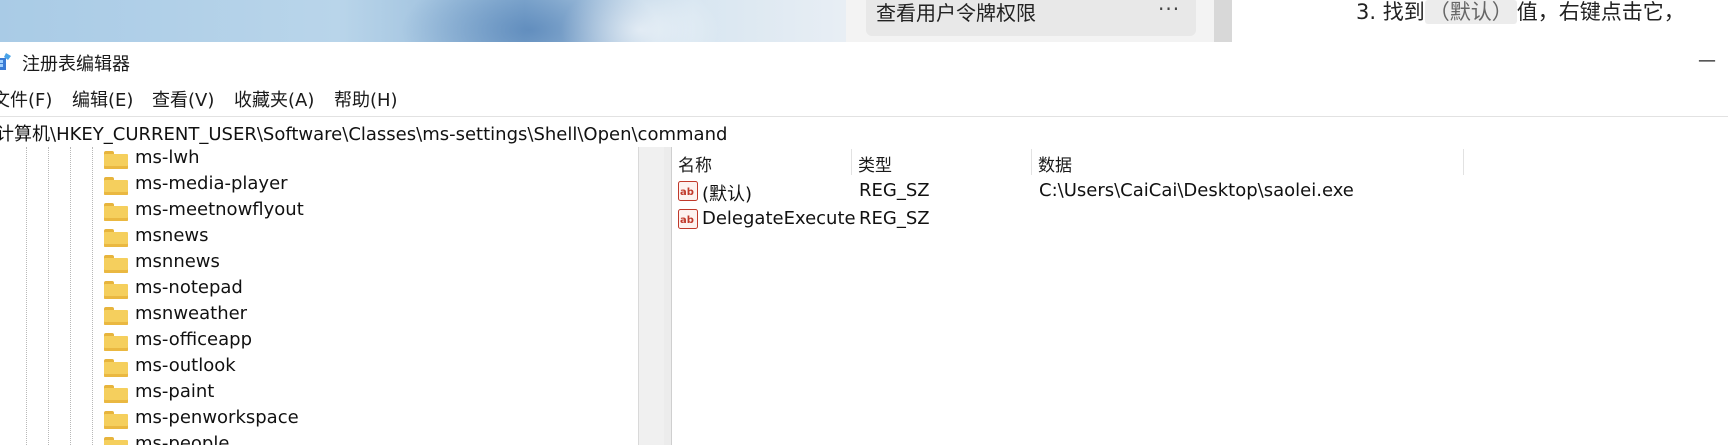 The height and width of the screenshot is (445, 1728). What do you see at coordinates (1169, 10) in the screenshot?
I see `more-options-icon: ···` at bounding box center [1169, 10].